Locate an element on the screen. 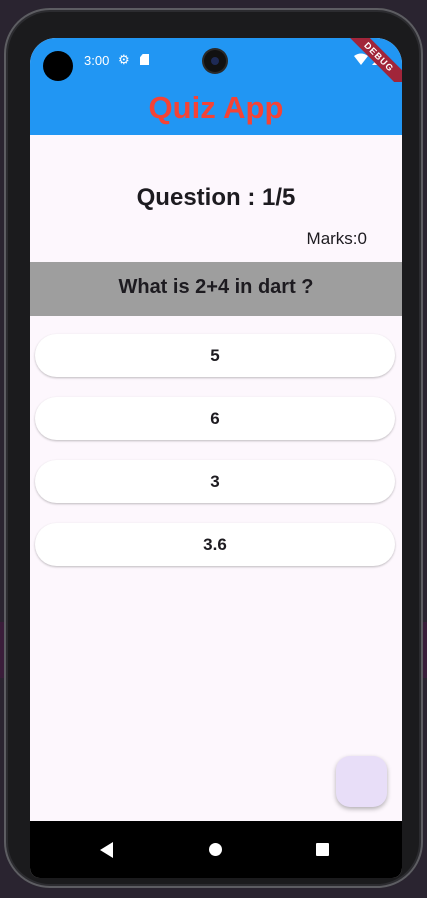 The image size is (427, 898). home-icon is located at coordinates (215, 849).